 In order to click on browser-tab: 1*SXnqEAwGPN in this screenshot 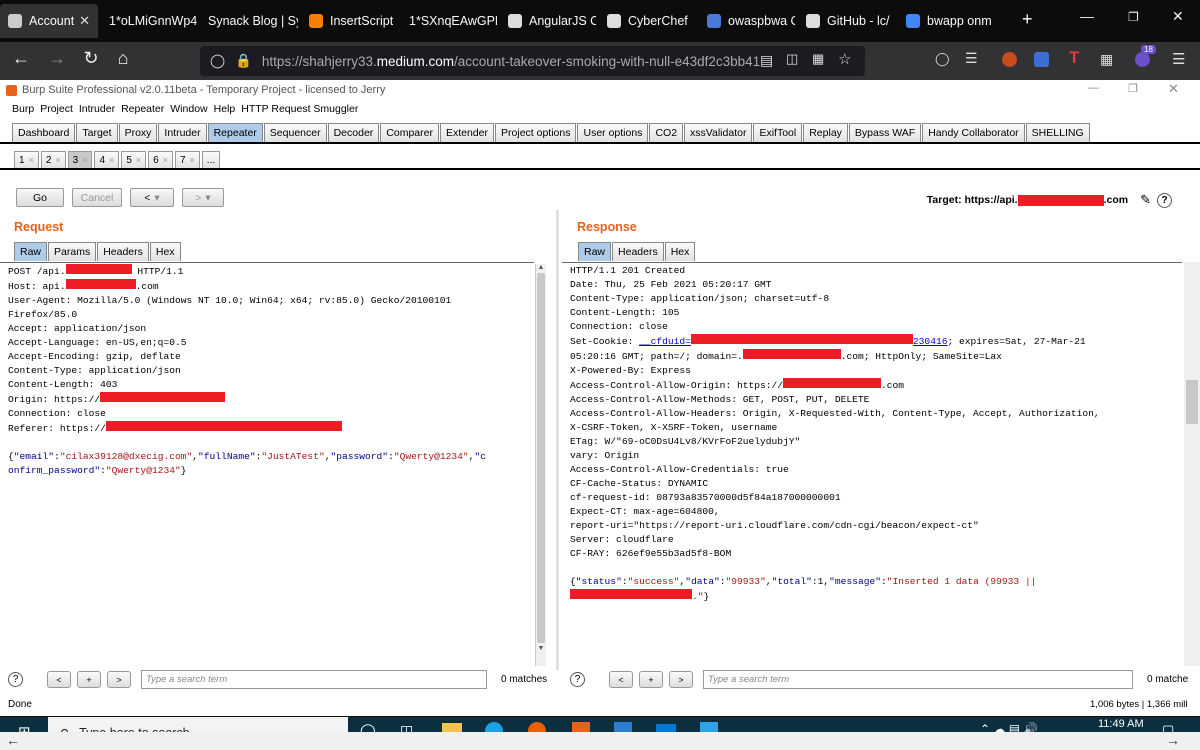, I will do `click(449, 21)`.